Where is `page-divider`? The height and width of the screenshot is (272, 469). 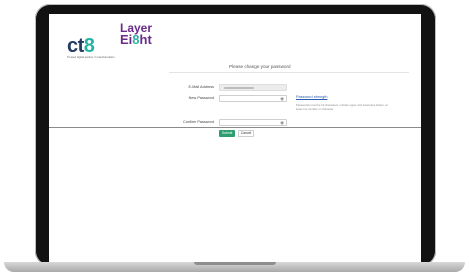
page-divider is located at coordinates (235, 127).